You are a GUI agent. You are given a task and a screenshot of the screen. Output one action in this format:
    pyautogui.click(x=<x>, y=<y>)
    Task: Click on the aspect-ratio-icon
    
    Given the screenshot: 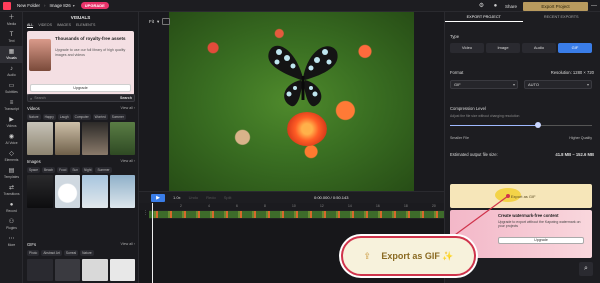 What is the action you would take?
    pyautogui.click(x=166, y=21)
    